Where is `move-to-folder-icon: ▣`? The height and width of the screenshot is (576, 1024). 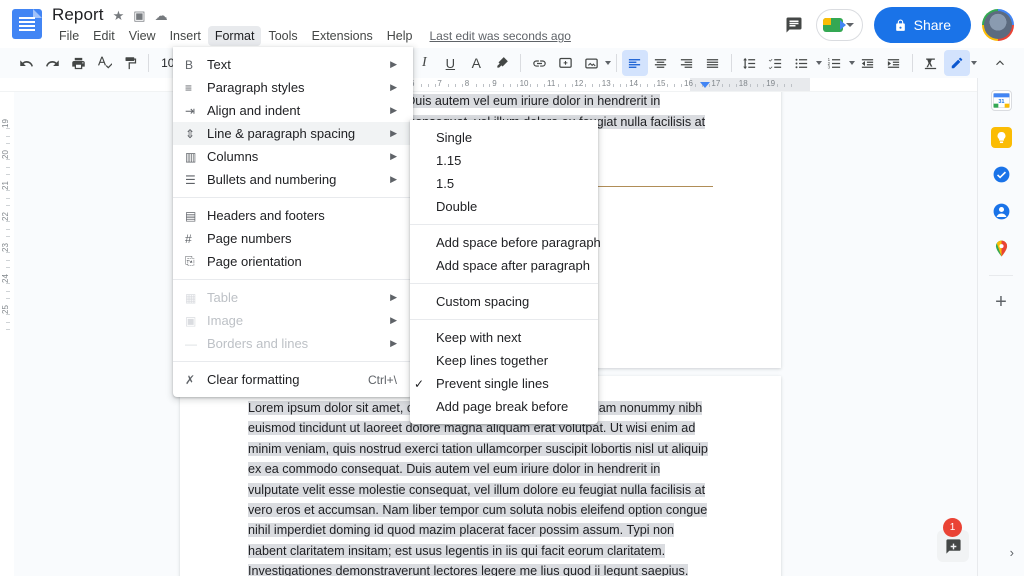
move-to-folder-icon: ▣ is located at coordinates (139, 15).